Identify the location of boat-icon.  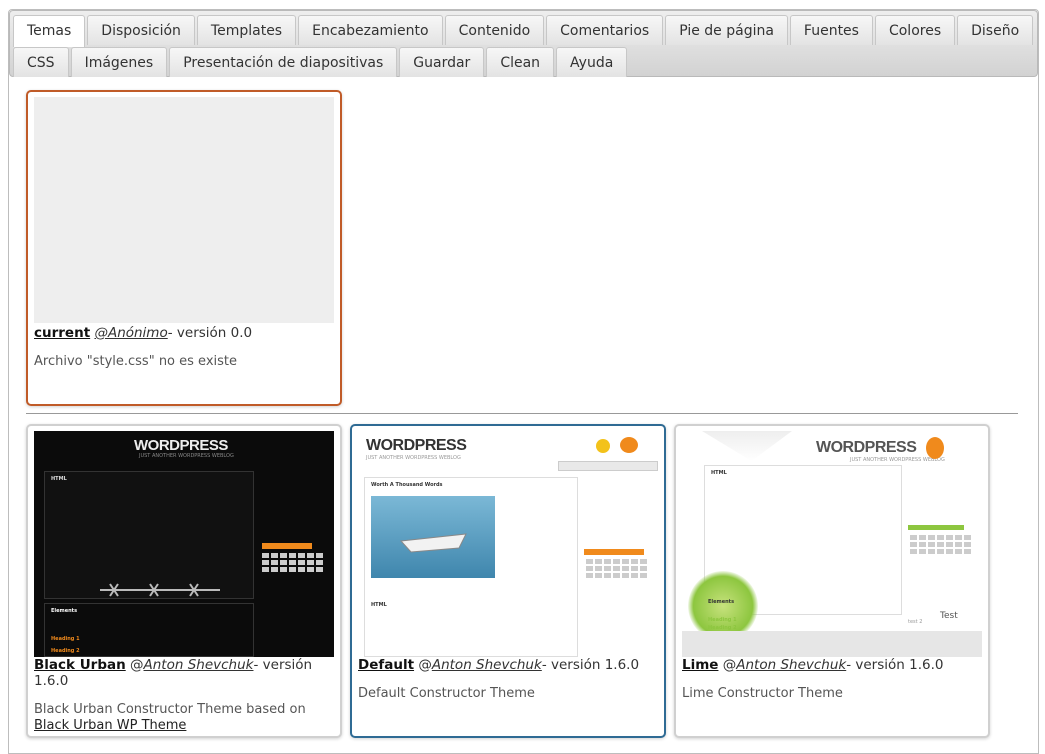
(433, 543).